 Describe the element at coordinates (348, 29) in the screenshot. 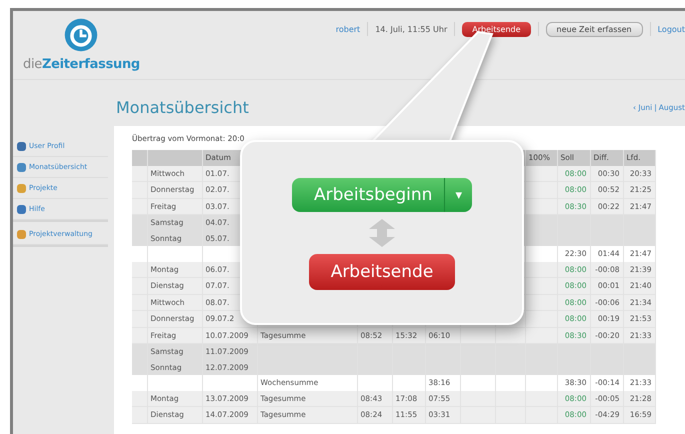

I see `user-link: robert` at that location.